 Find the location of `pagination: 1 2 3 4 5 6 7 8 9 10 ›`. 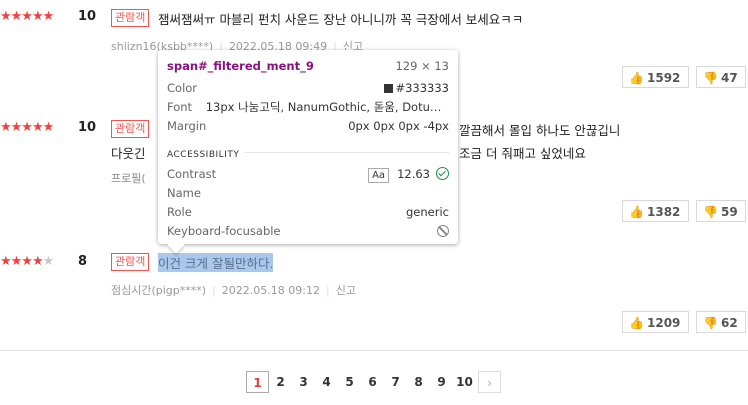

pagination: 1 2 3 4 5 6 7 8 9 10 › is located at coordinates (373, 382).